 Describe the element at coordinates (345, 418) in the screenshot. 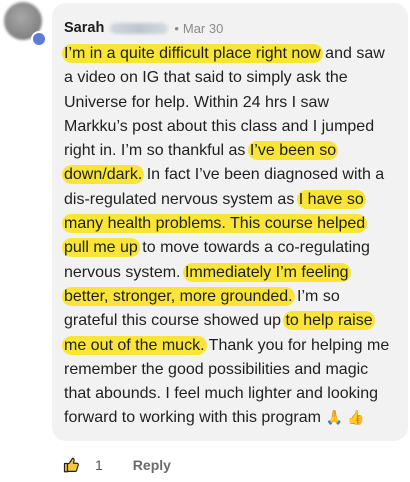

I see `emoji-reaction-text: 🙏 👍` at that location.